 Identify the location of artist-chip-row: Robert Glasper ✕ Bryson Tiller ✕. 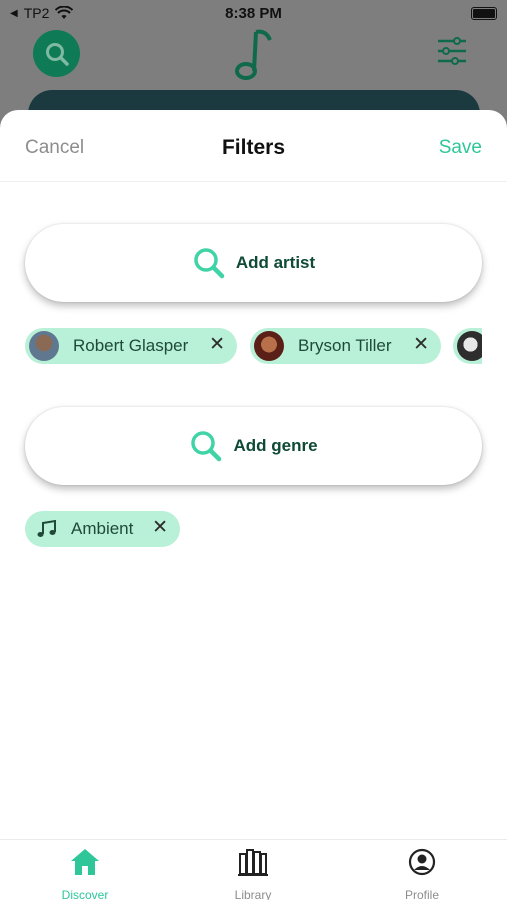
(253, 347).